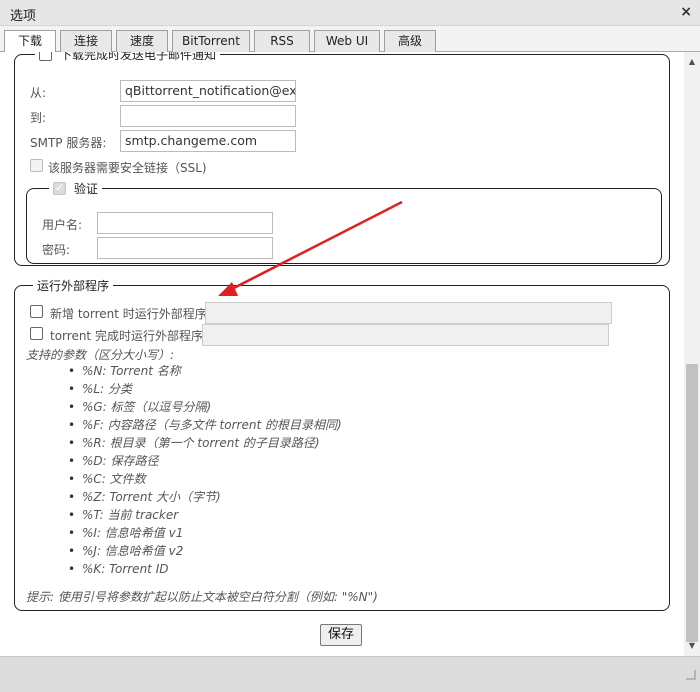  Describe the element at coordinates (341, 635) in the screenshot. I see `save-button: 保存` at that location.